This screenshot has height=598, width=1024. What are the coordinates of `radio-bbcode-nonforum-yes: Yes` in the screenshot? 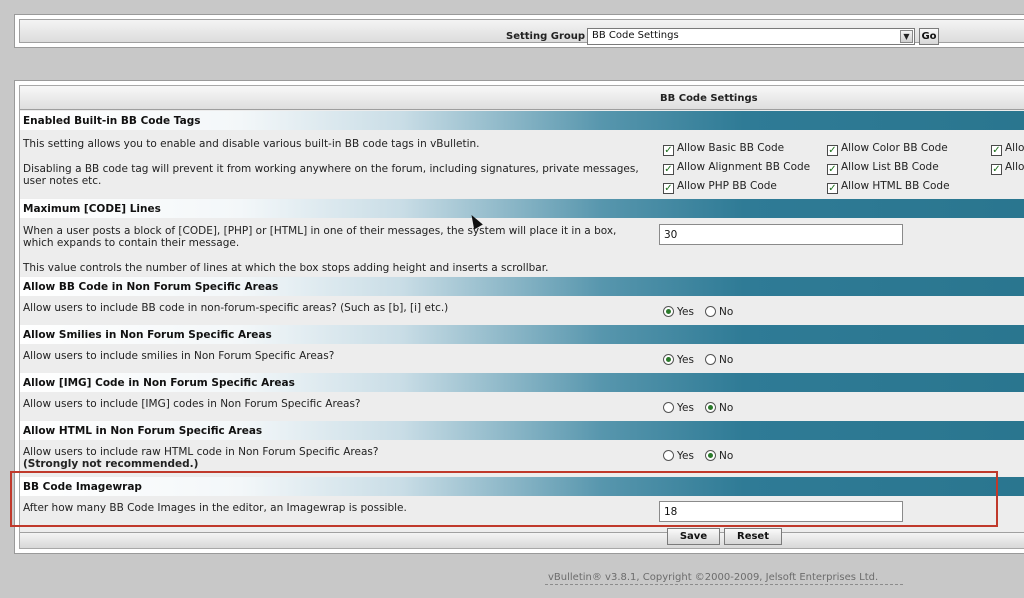 It's located at (678, 312).